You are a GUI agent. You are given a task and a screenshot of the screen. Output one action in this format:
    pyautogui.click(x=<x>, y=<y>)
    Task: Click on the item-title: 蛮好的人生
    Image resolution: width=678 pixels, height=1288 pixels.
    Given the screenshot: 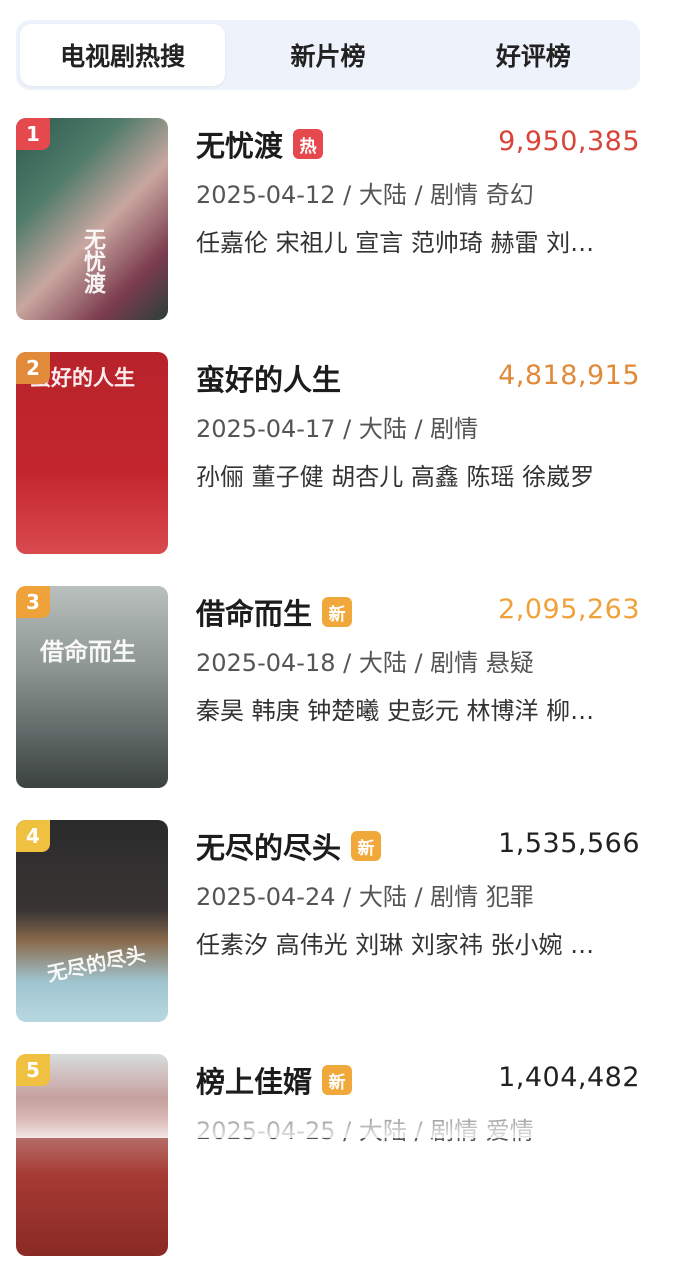 What is the action you would take?
    pyautogui.click(x=268, y=378)
    